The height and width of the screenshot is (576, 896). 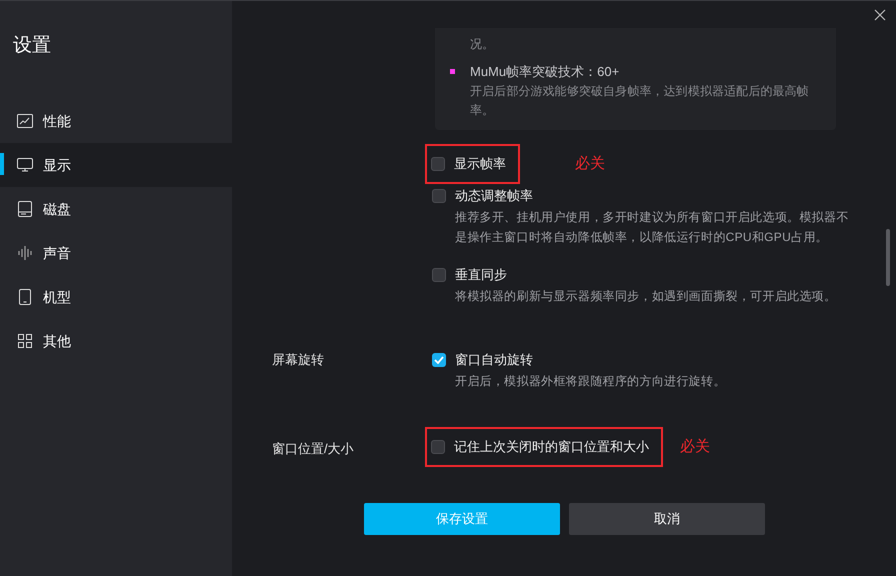 I want to click on close-icon, so click(x=880, y=15).